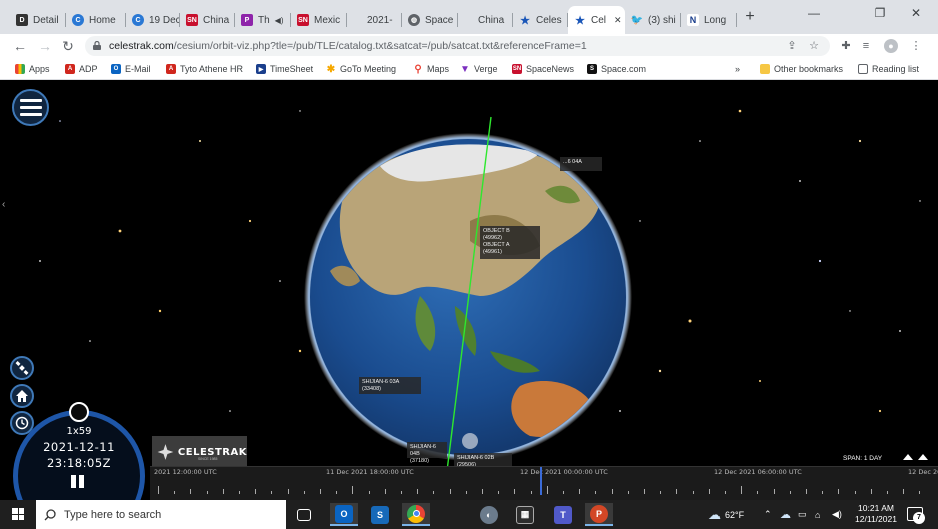 The height and width of the screenshot is (529, 938). I want to click on timeline-span: SPAN: 1 DAY, so click(863, 458).